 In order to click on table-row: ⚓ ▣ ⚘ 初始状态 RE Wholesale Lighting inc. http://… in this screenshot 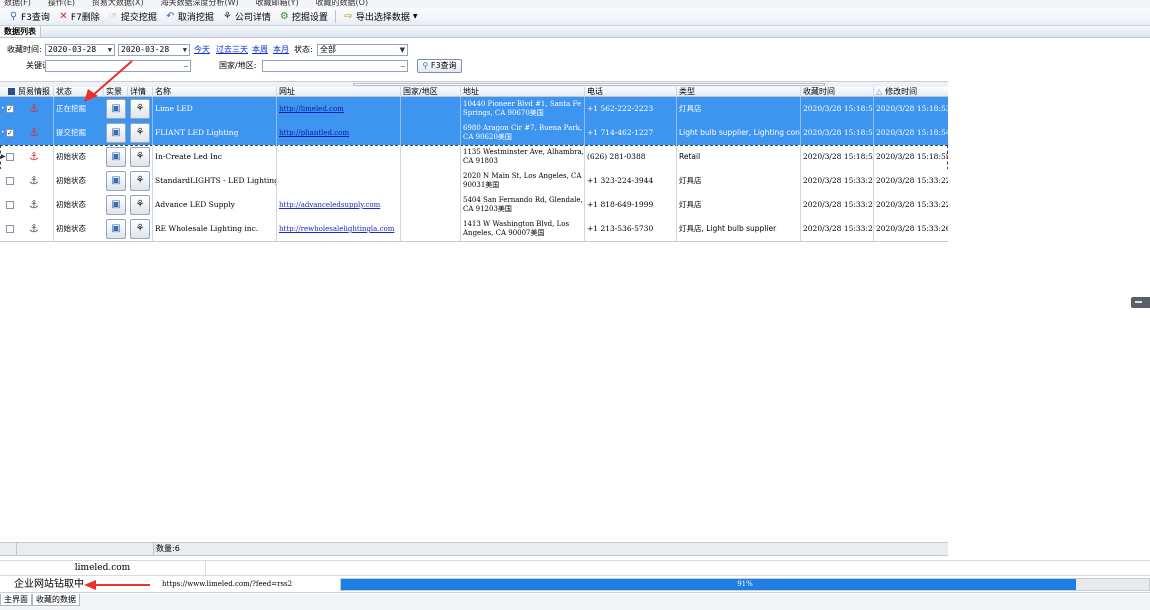, I will do `click(474, 229)`.